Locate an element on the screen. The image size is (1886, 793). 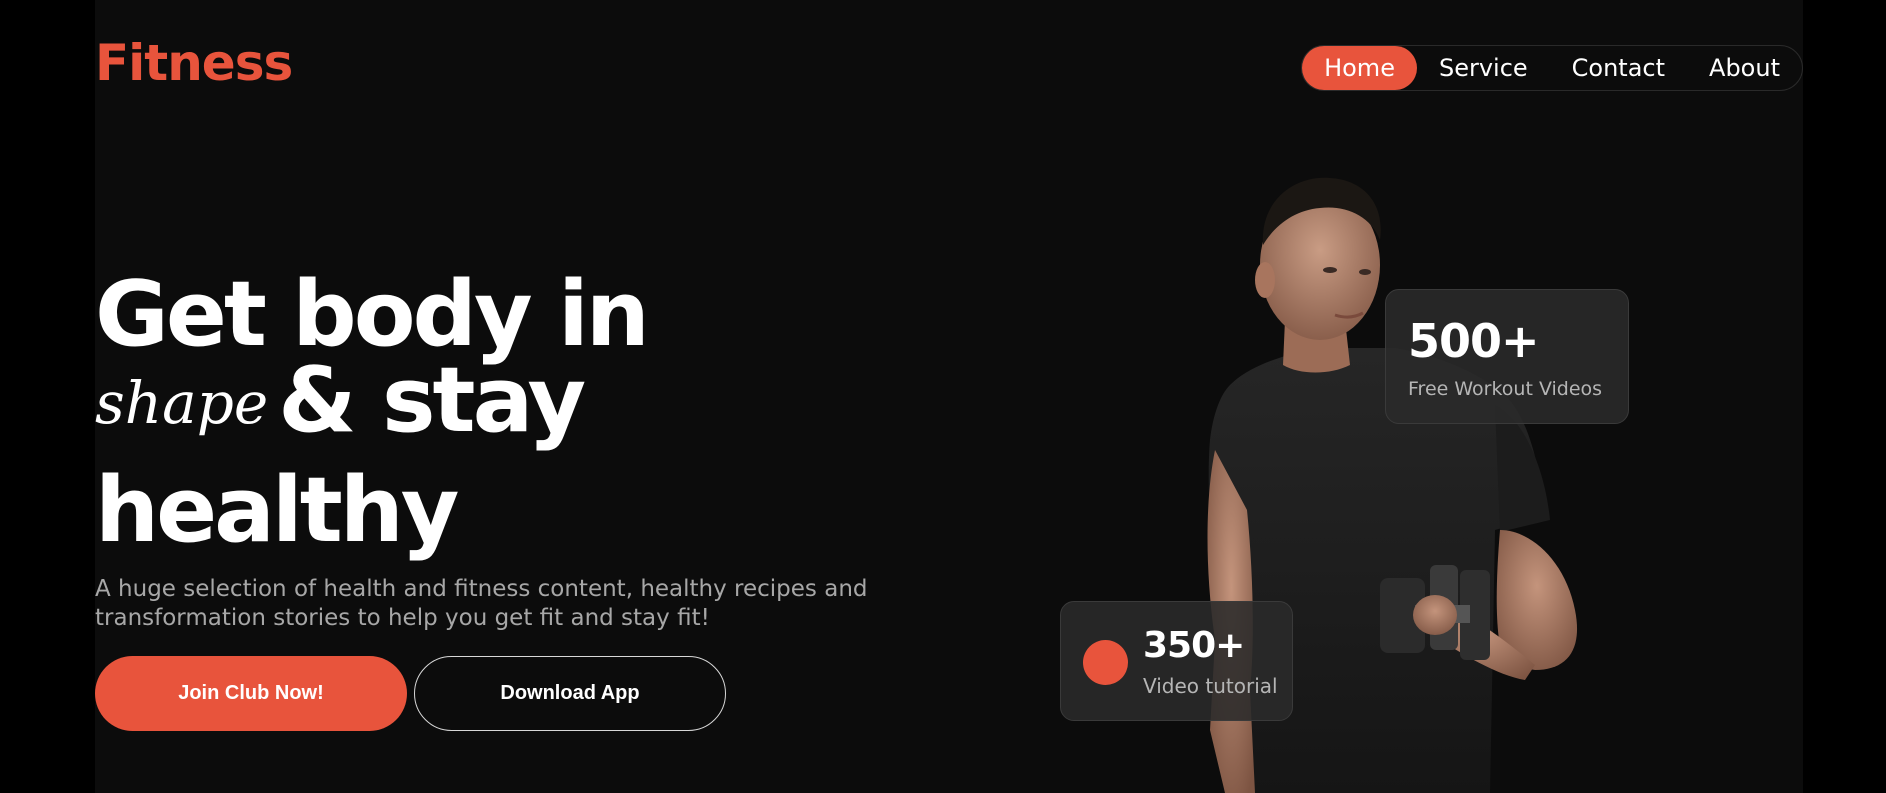
stat-card-video-tutorial: 350+ Video tutorial is located at coordinates (1176, 661).